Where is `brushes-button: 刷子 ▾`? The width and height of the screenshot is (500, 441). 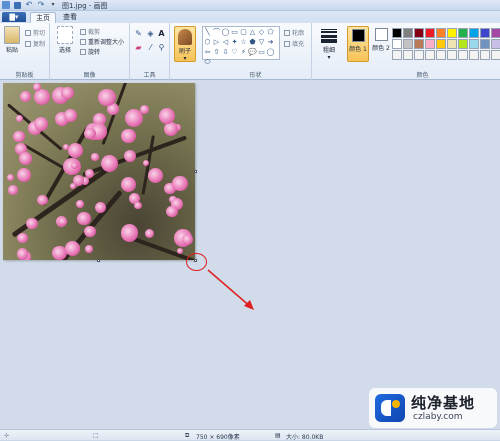 brushes-button: 刷子 ▾ is located at coordinates (185, 44).